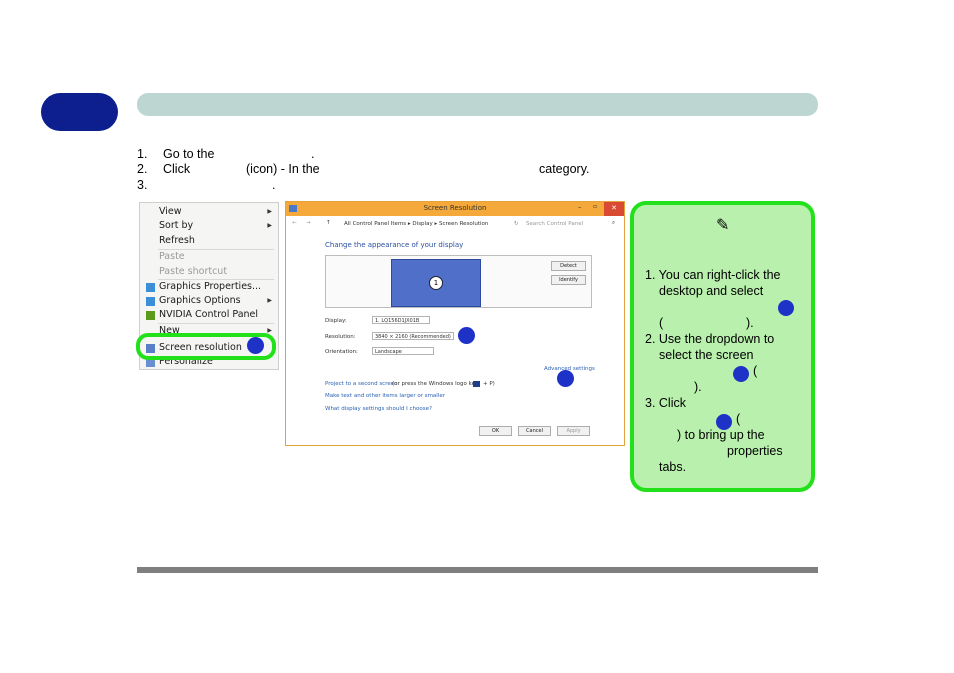  I want to click on minimize-icon: –, so click(580, 207).